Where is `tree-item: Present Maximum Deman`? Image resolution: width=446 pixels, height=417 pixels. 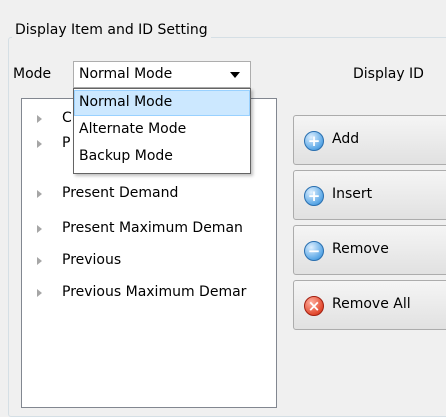 tree-item: Present Maximum Deman is located at coordinates (149, 230).